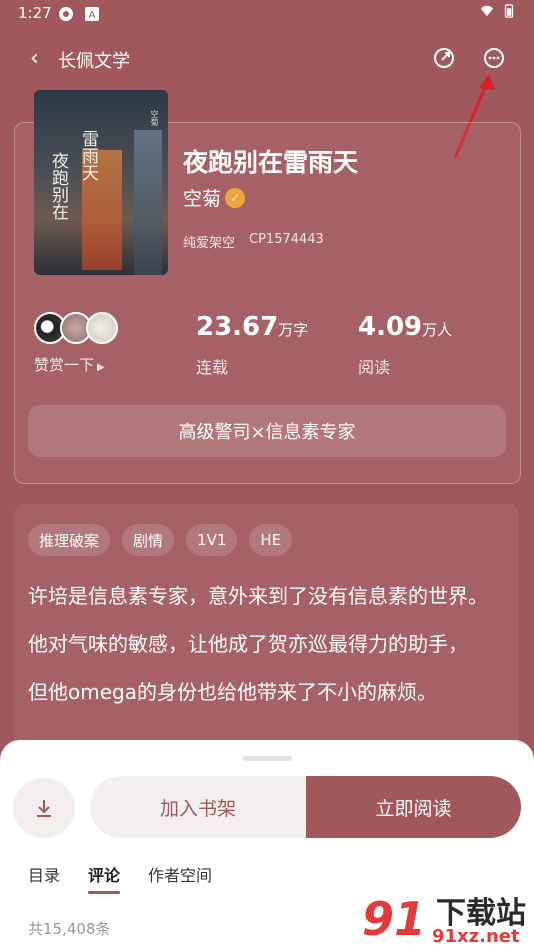  I want to click on download-button, so click(44, 808).